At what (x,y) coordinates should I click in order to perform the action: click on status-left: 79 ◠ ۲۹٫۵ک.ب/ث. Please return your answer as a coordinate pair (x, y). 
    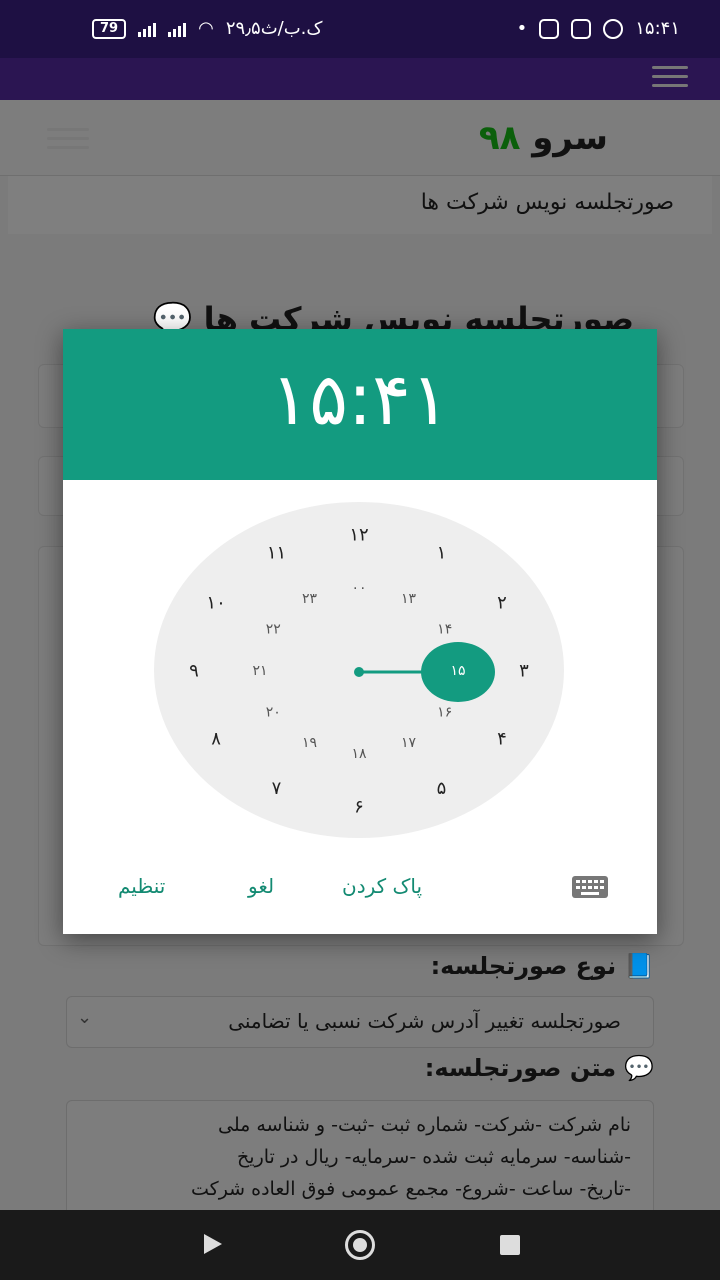
    Looking at the image, I should click on (207, 28).